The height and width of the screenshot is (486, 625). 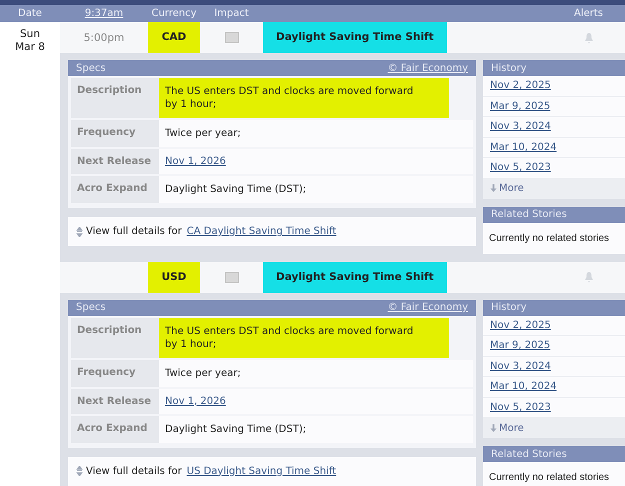 What do you see at coordinates (30, 13) in the screenshot?
I see `column-heading: Date` at bounding box center [30, 13].